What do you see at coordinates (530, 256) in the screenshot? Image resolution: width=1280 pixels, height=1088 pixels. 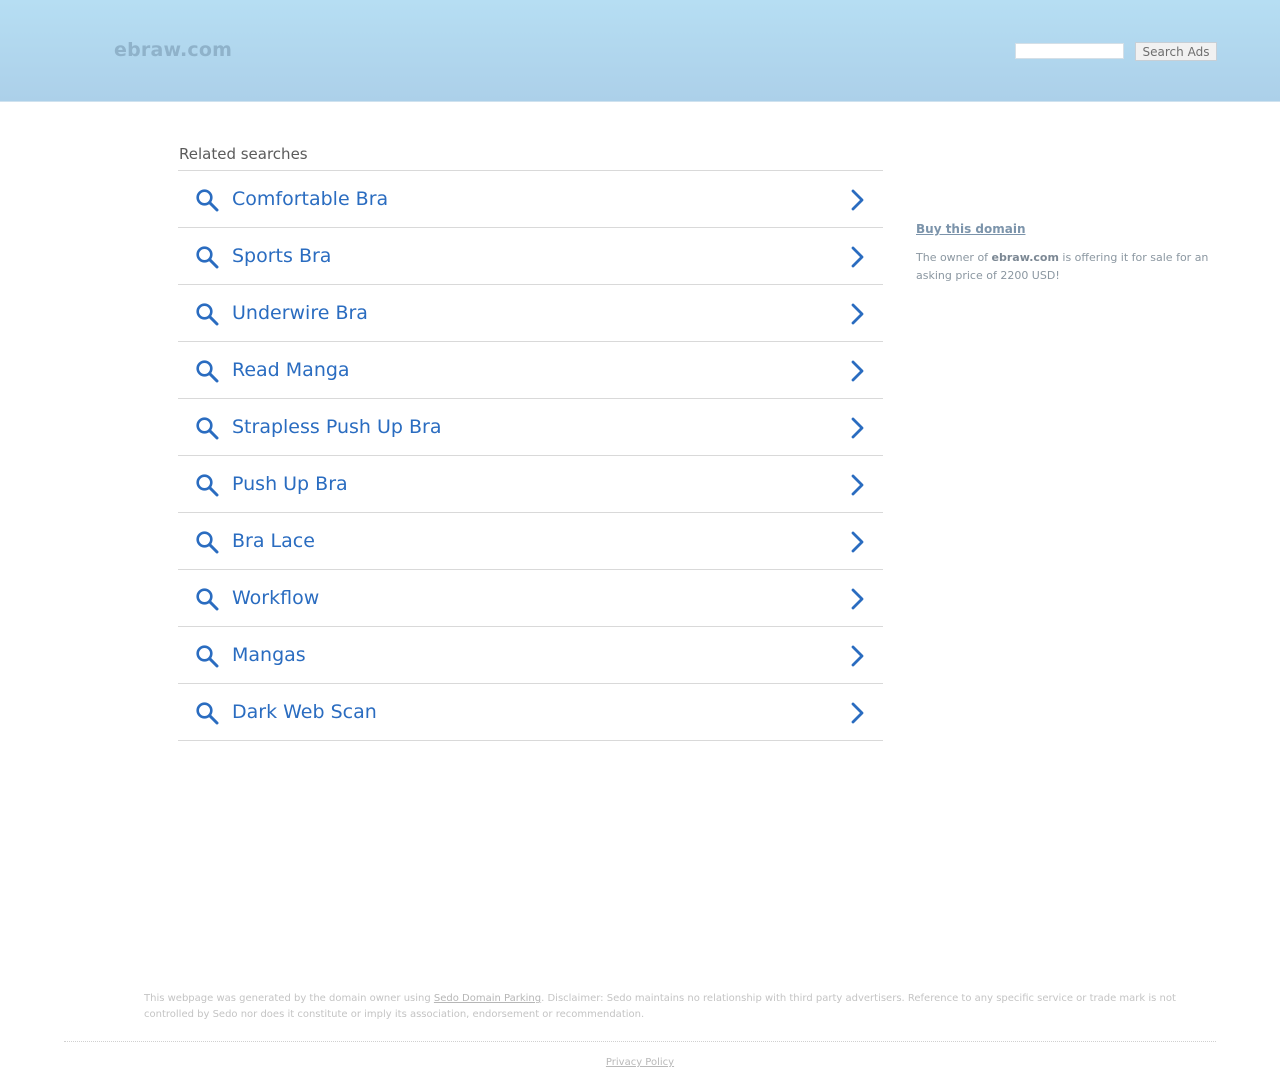 I see `related-search-item: Sports Bra` at bounding box center [530, 256].